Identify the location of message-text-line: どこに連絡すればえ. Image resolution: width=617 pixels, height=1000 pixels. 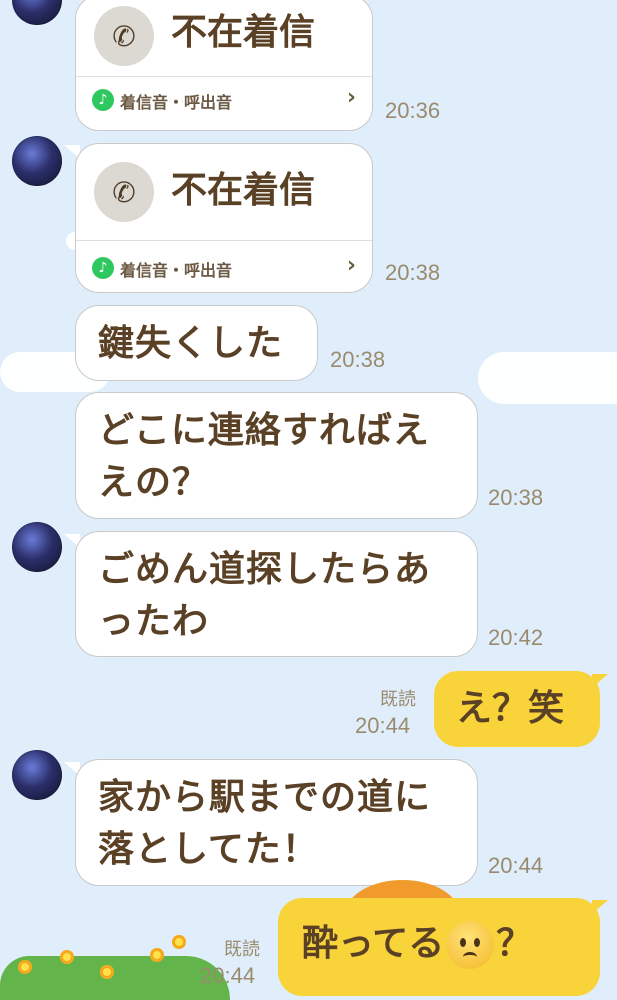
(264, 430).